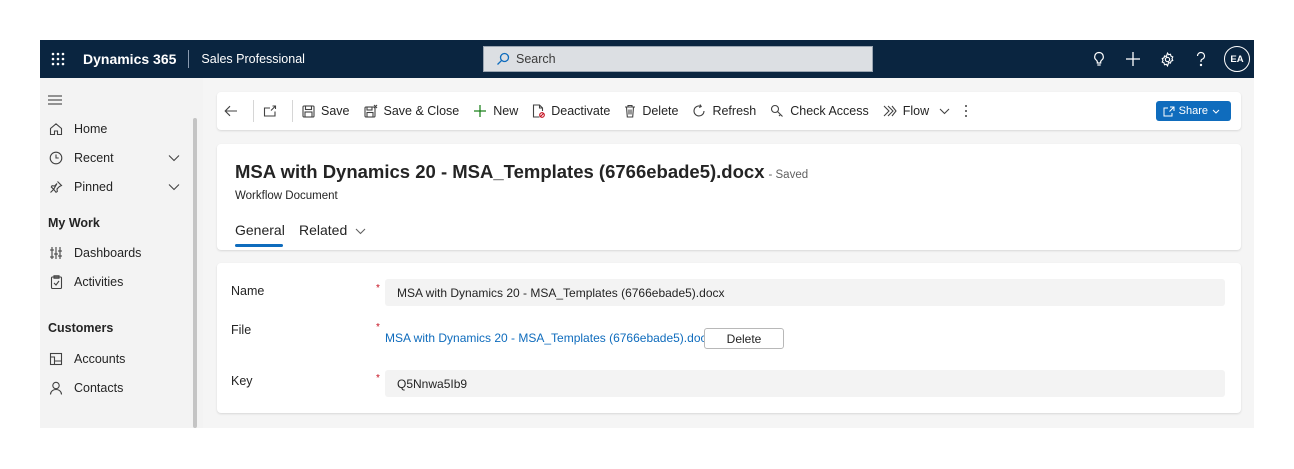  Describe the element at coordinates (195, 273) in the screenshot. I see `sidebar-scrollbar` at that location.